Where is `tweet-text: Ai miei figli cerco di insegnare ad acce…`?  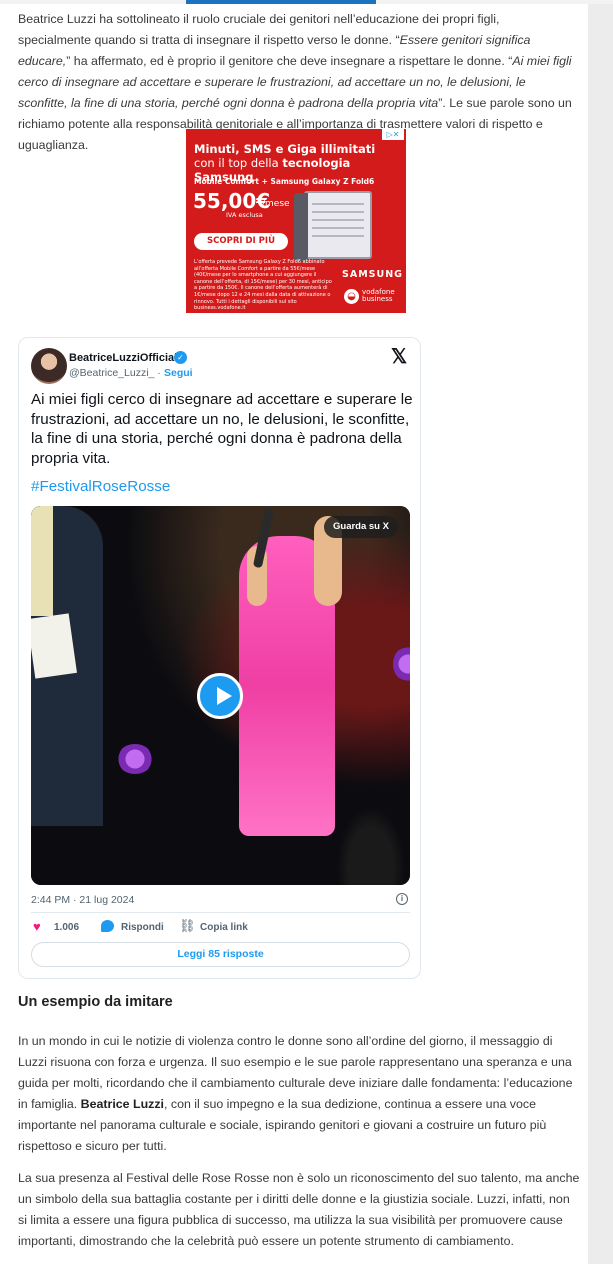 tweet-text: Ai miei figli cerco di insegnare ad acce… is located at coordinates (222, 429).